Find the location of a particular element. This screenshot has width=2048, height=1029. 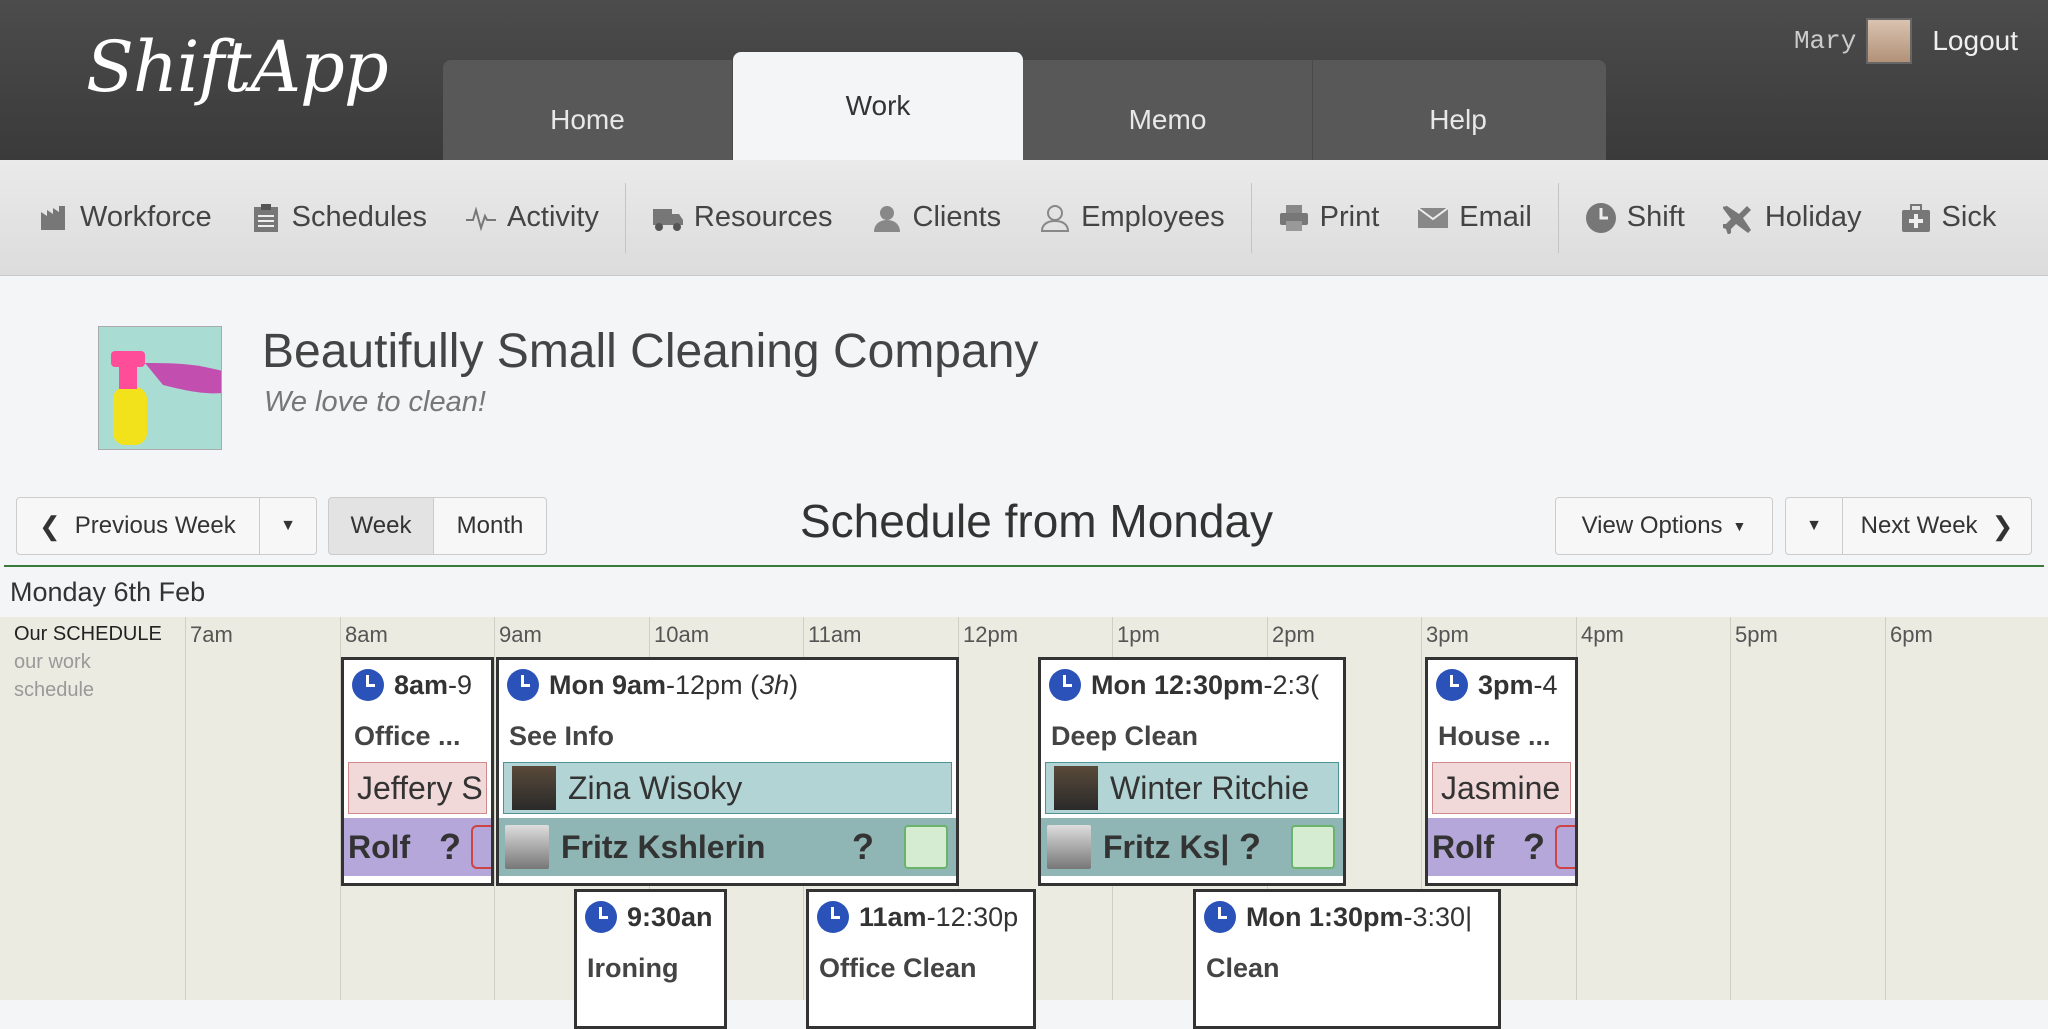

toolbar-activity: Activity is located at coordinates (532, 217).